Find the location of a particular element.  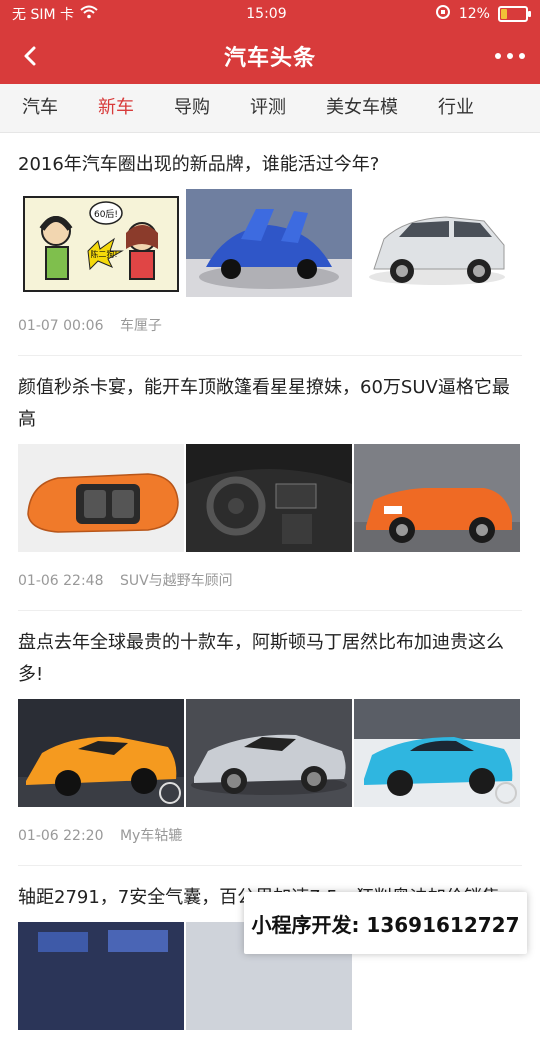

carrier-text: 无 SIM 卡 is located at coordinates (43, 15).